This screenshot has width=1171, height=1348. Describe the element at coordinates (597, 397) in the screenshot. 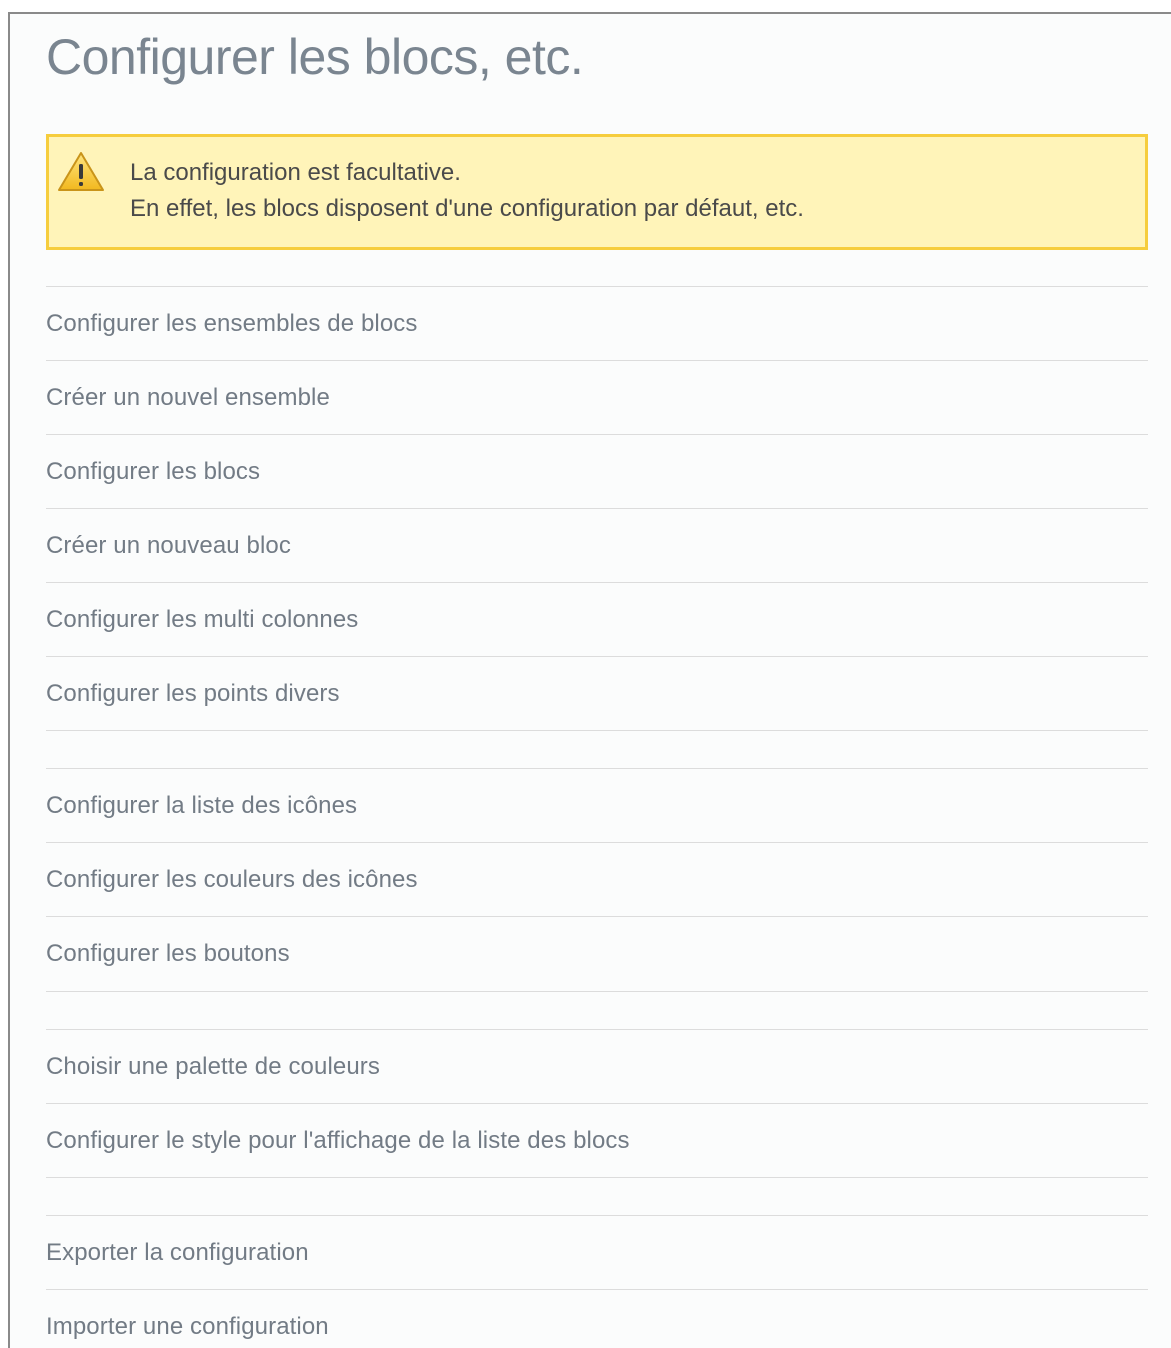

I see `link-create-new-set: Créer un nouvel ensemble` at that location.